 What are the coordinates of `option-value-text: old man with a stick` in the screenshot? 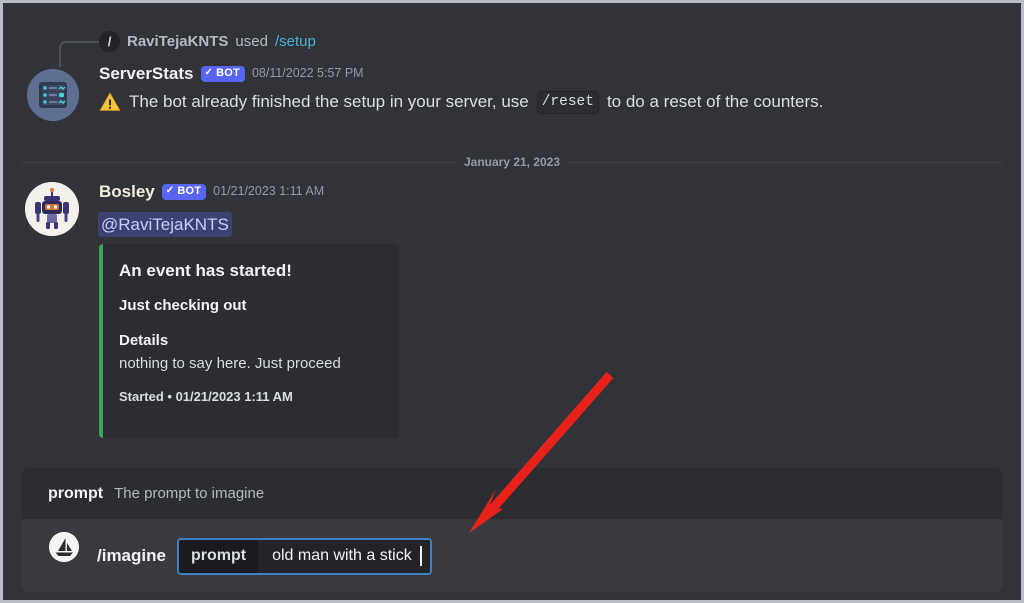 It's located at (344, 556).